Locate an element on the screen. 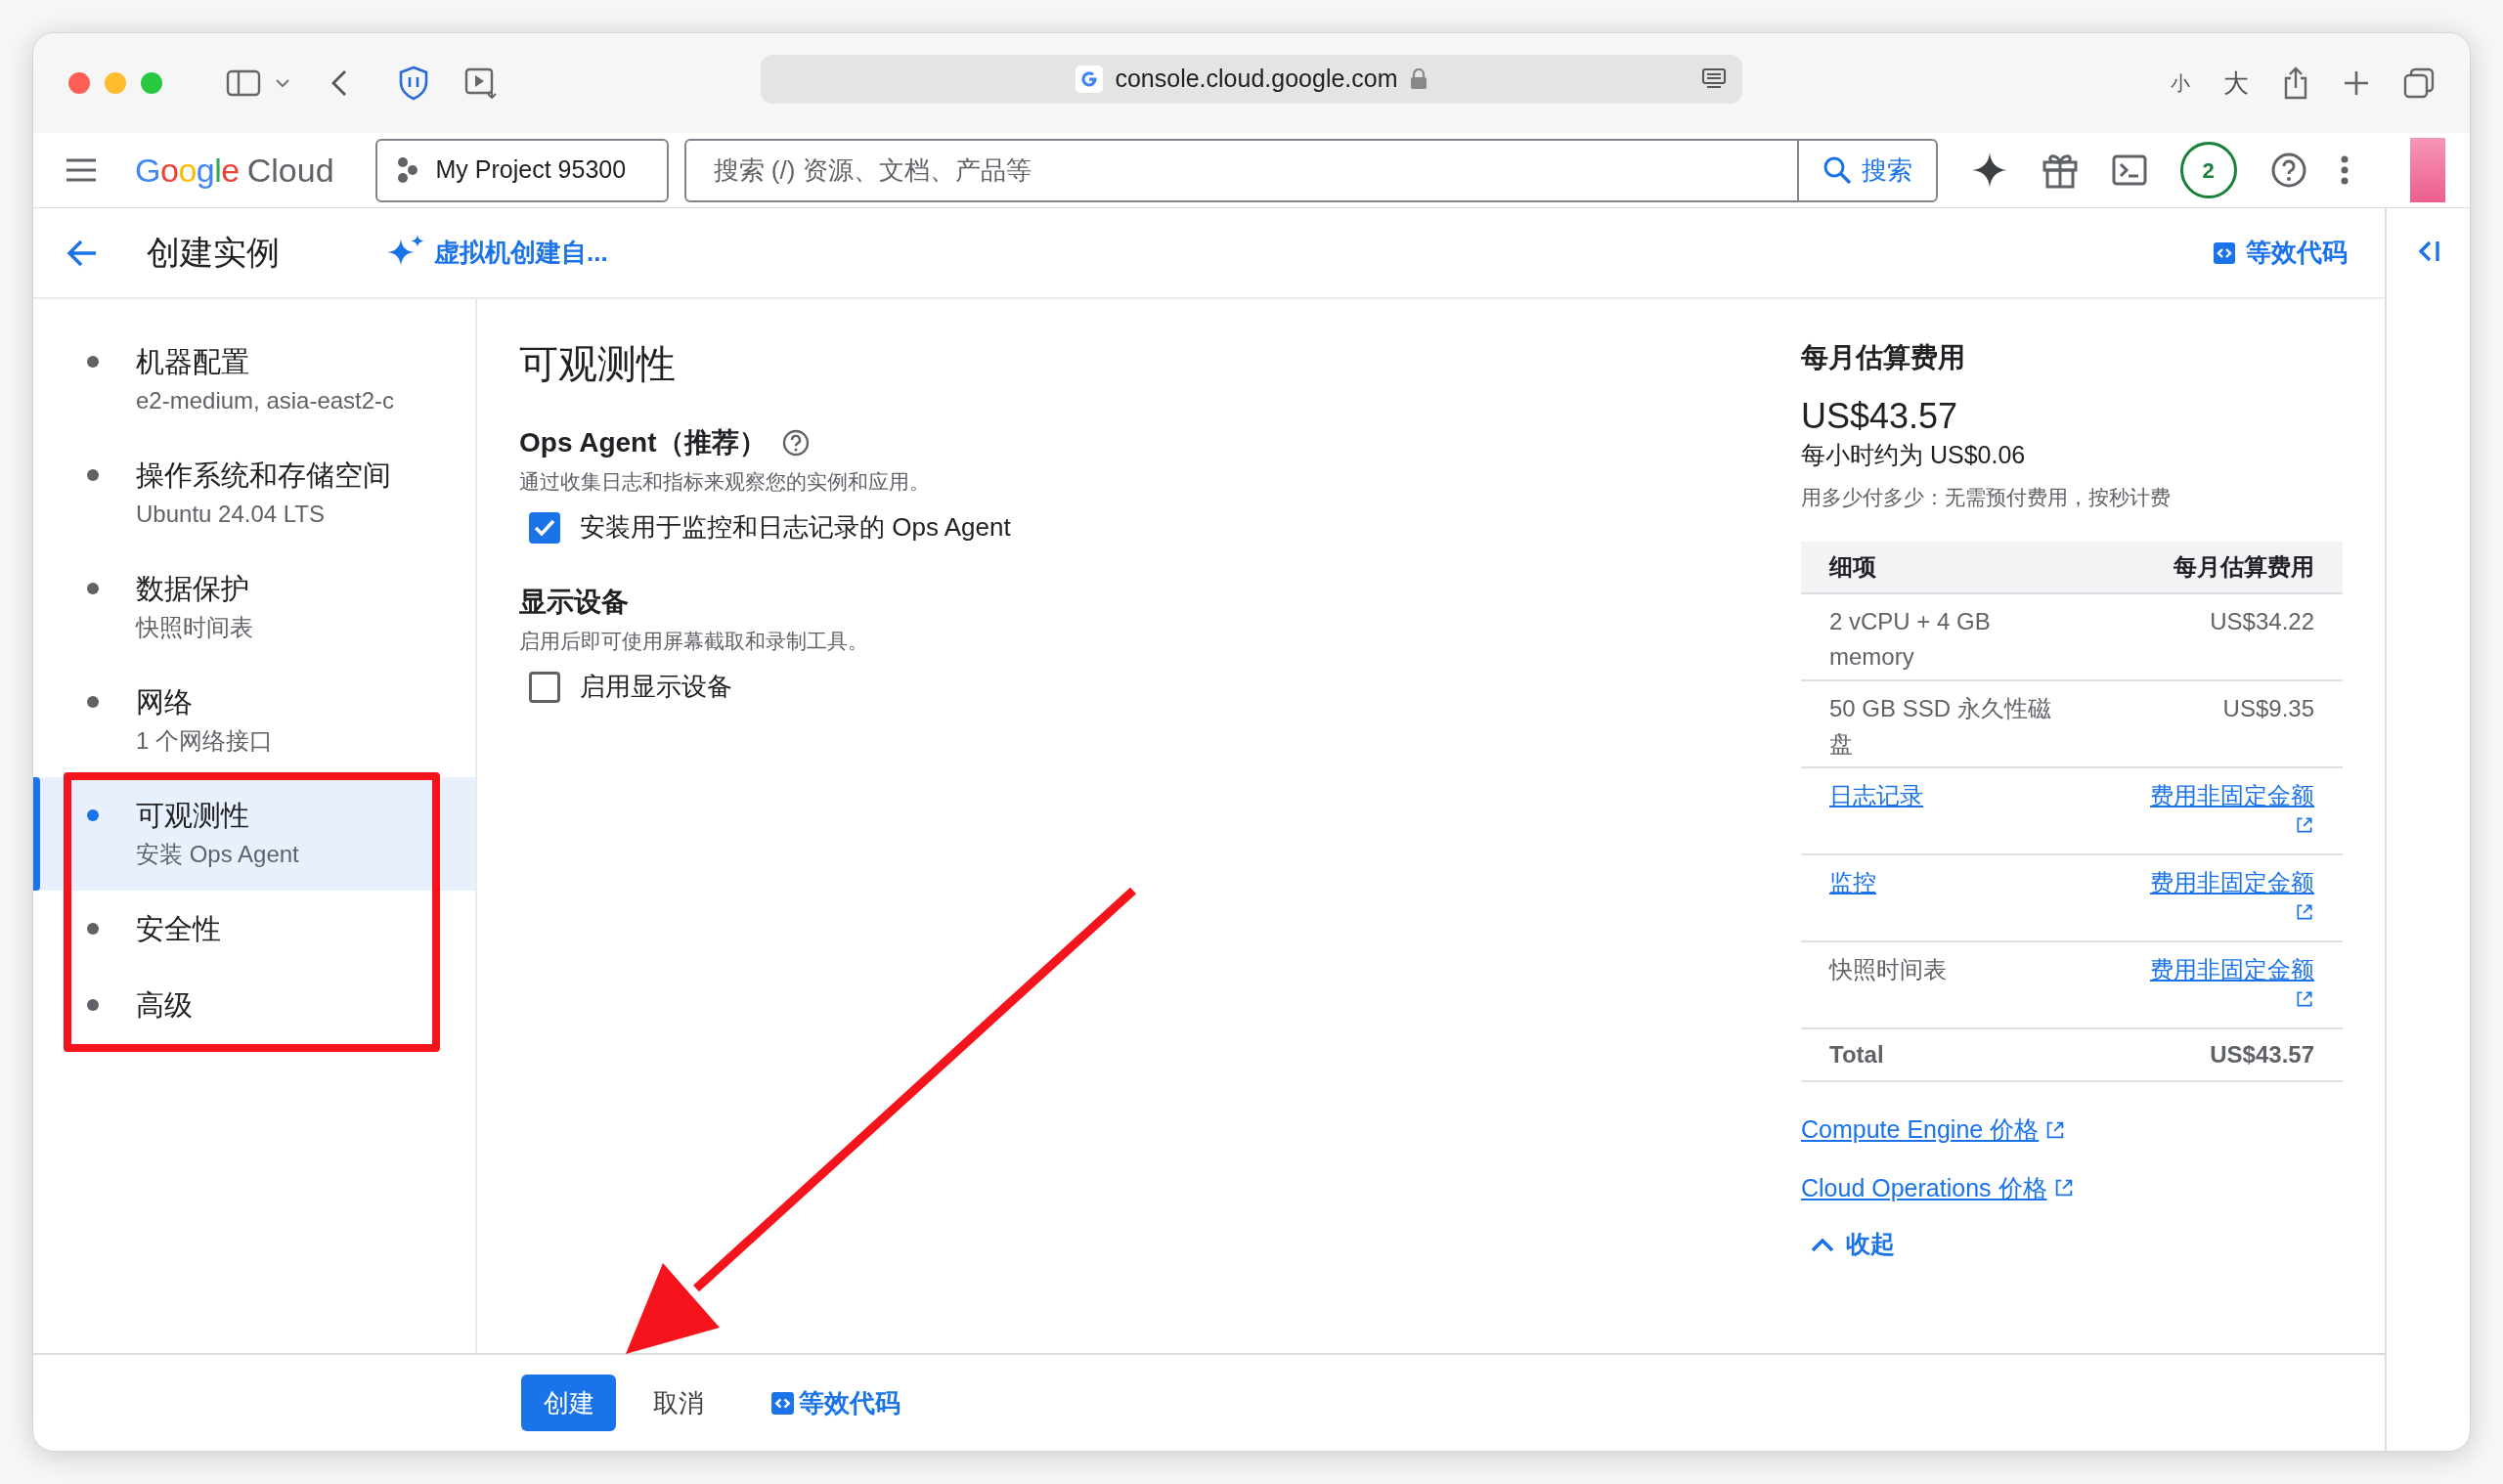 This screenshot has width=2503, height=1484. section-title: 可观测性 is located at coordinates (598, 364).